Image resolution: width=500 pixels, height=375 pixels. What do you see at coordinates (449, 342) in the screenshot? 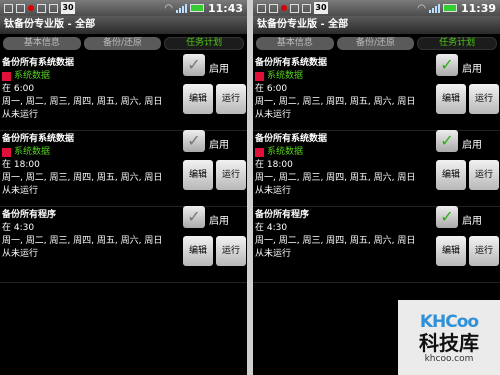
I see `watermark-text: 科技库` at bounding box center [449, 342].